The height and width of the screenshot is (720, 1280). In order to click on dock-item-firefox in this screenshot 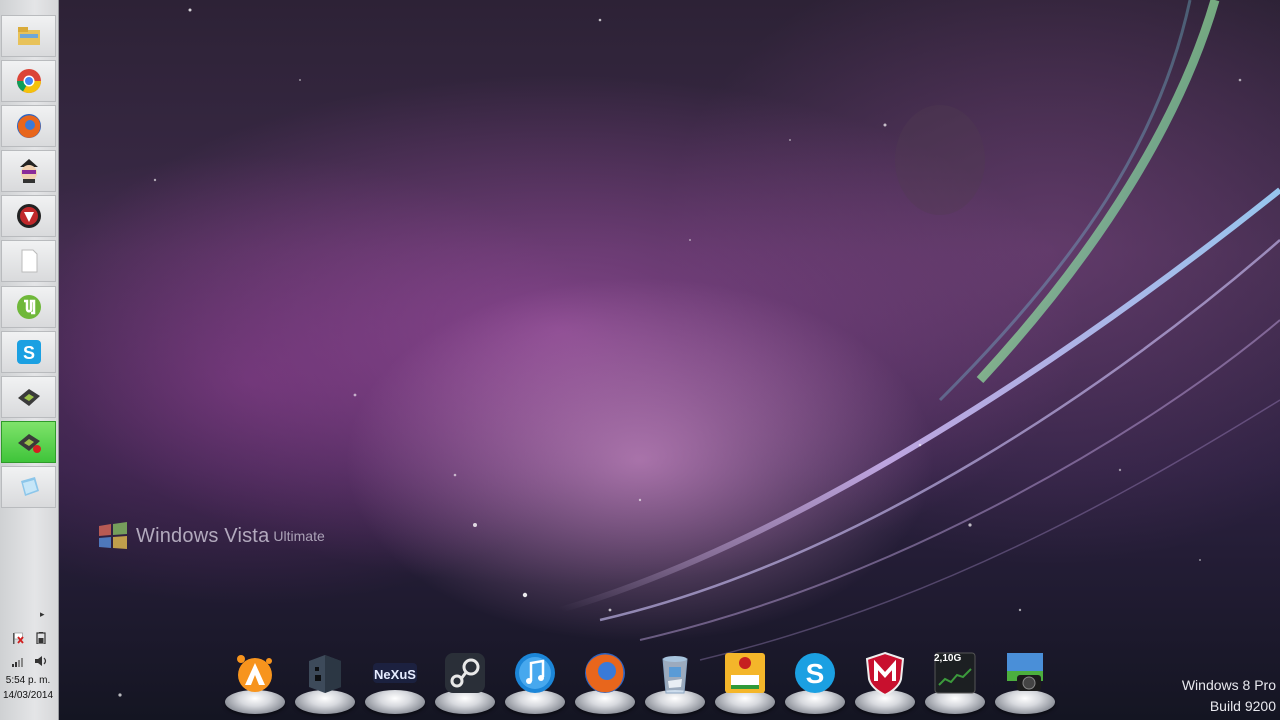, I will do `click(605, 682)`.